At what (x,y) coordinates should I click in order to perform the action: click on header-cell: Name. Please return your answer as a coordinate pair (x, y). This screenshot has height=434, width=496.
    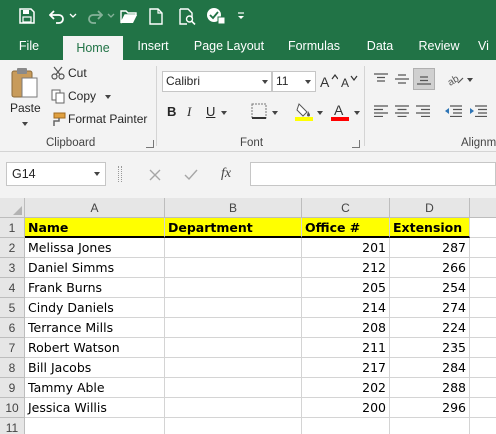
    Looking at the image, I should click on (95, 228).